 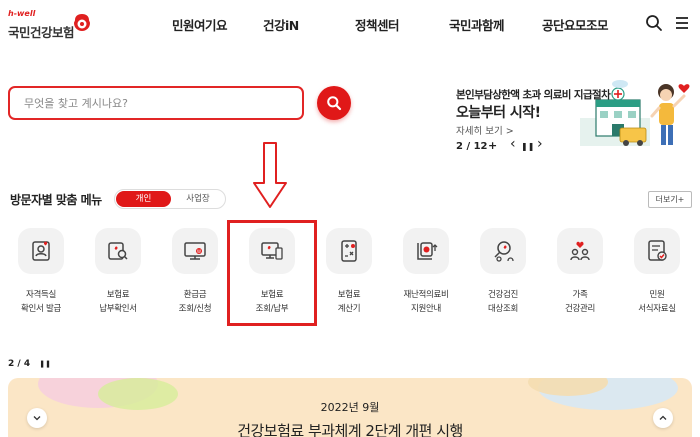 I want to click on quick-menu-family-health: 가족 건강관리, so click(x=580, y=278).